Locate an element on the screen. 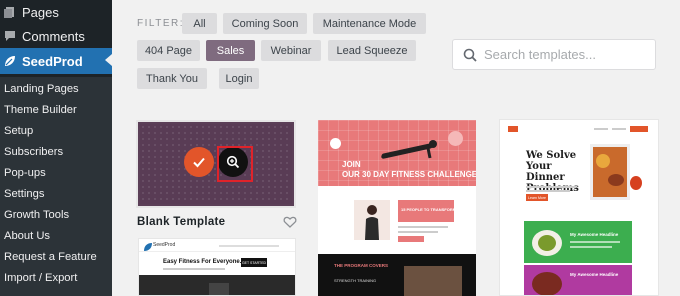 This screenshot has width=680, height=296. dinner-cta: Learn More is located at coordinates (537, 197).